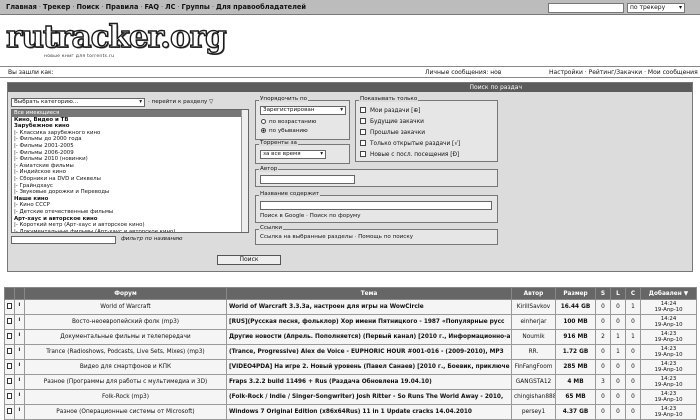 This screenshot has height=420, width=700. What do you see at coordinates (196, 7) in the screenshot?
I see `nav-link: Группы` at bounding box center [196, 7].